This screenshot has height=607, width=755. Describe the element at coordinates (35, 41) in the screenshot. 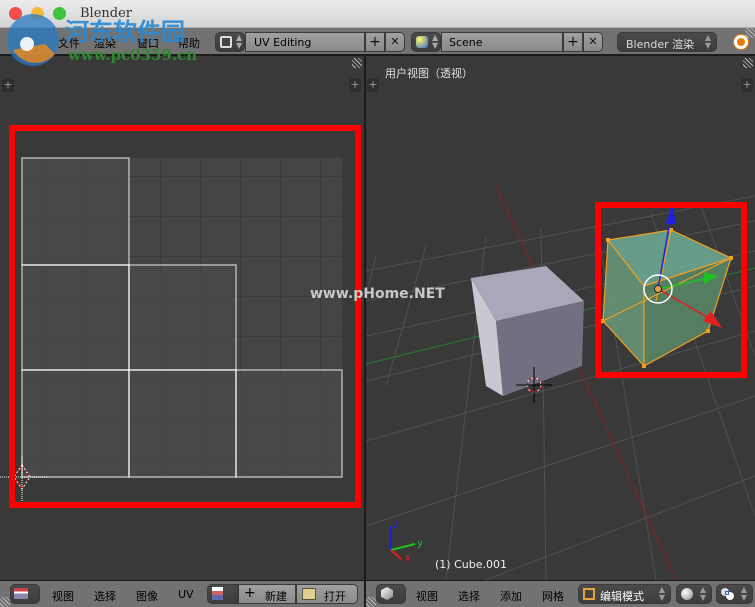

I see `watermark-logo-icon` at that location.